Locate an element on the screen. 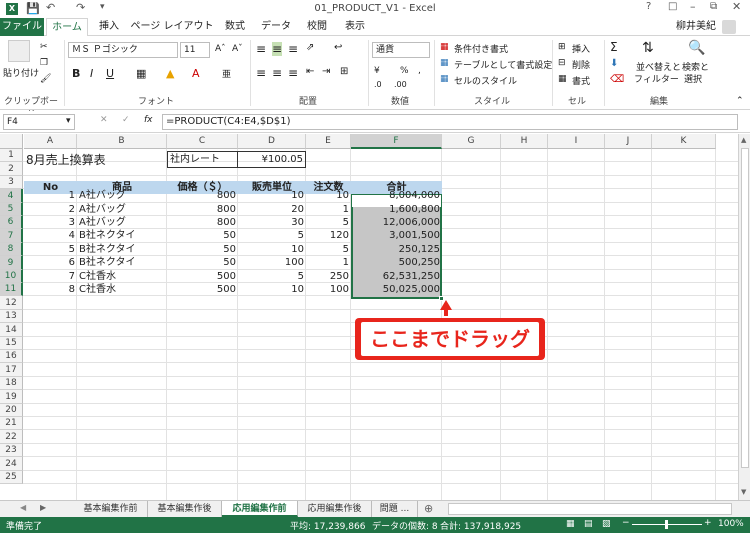 The width and height of the screenshot is (750, 533). formula-input: =PRODUCT(C4:E4,$D$1) is located at coordinates (450, 122).